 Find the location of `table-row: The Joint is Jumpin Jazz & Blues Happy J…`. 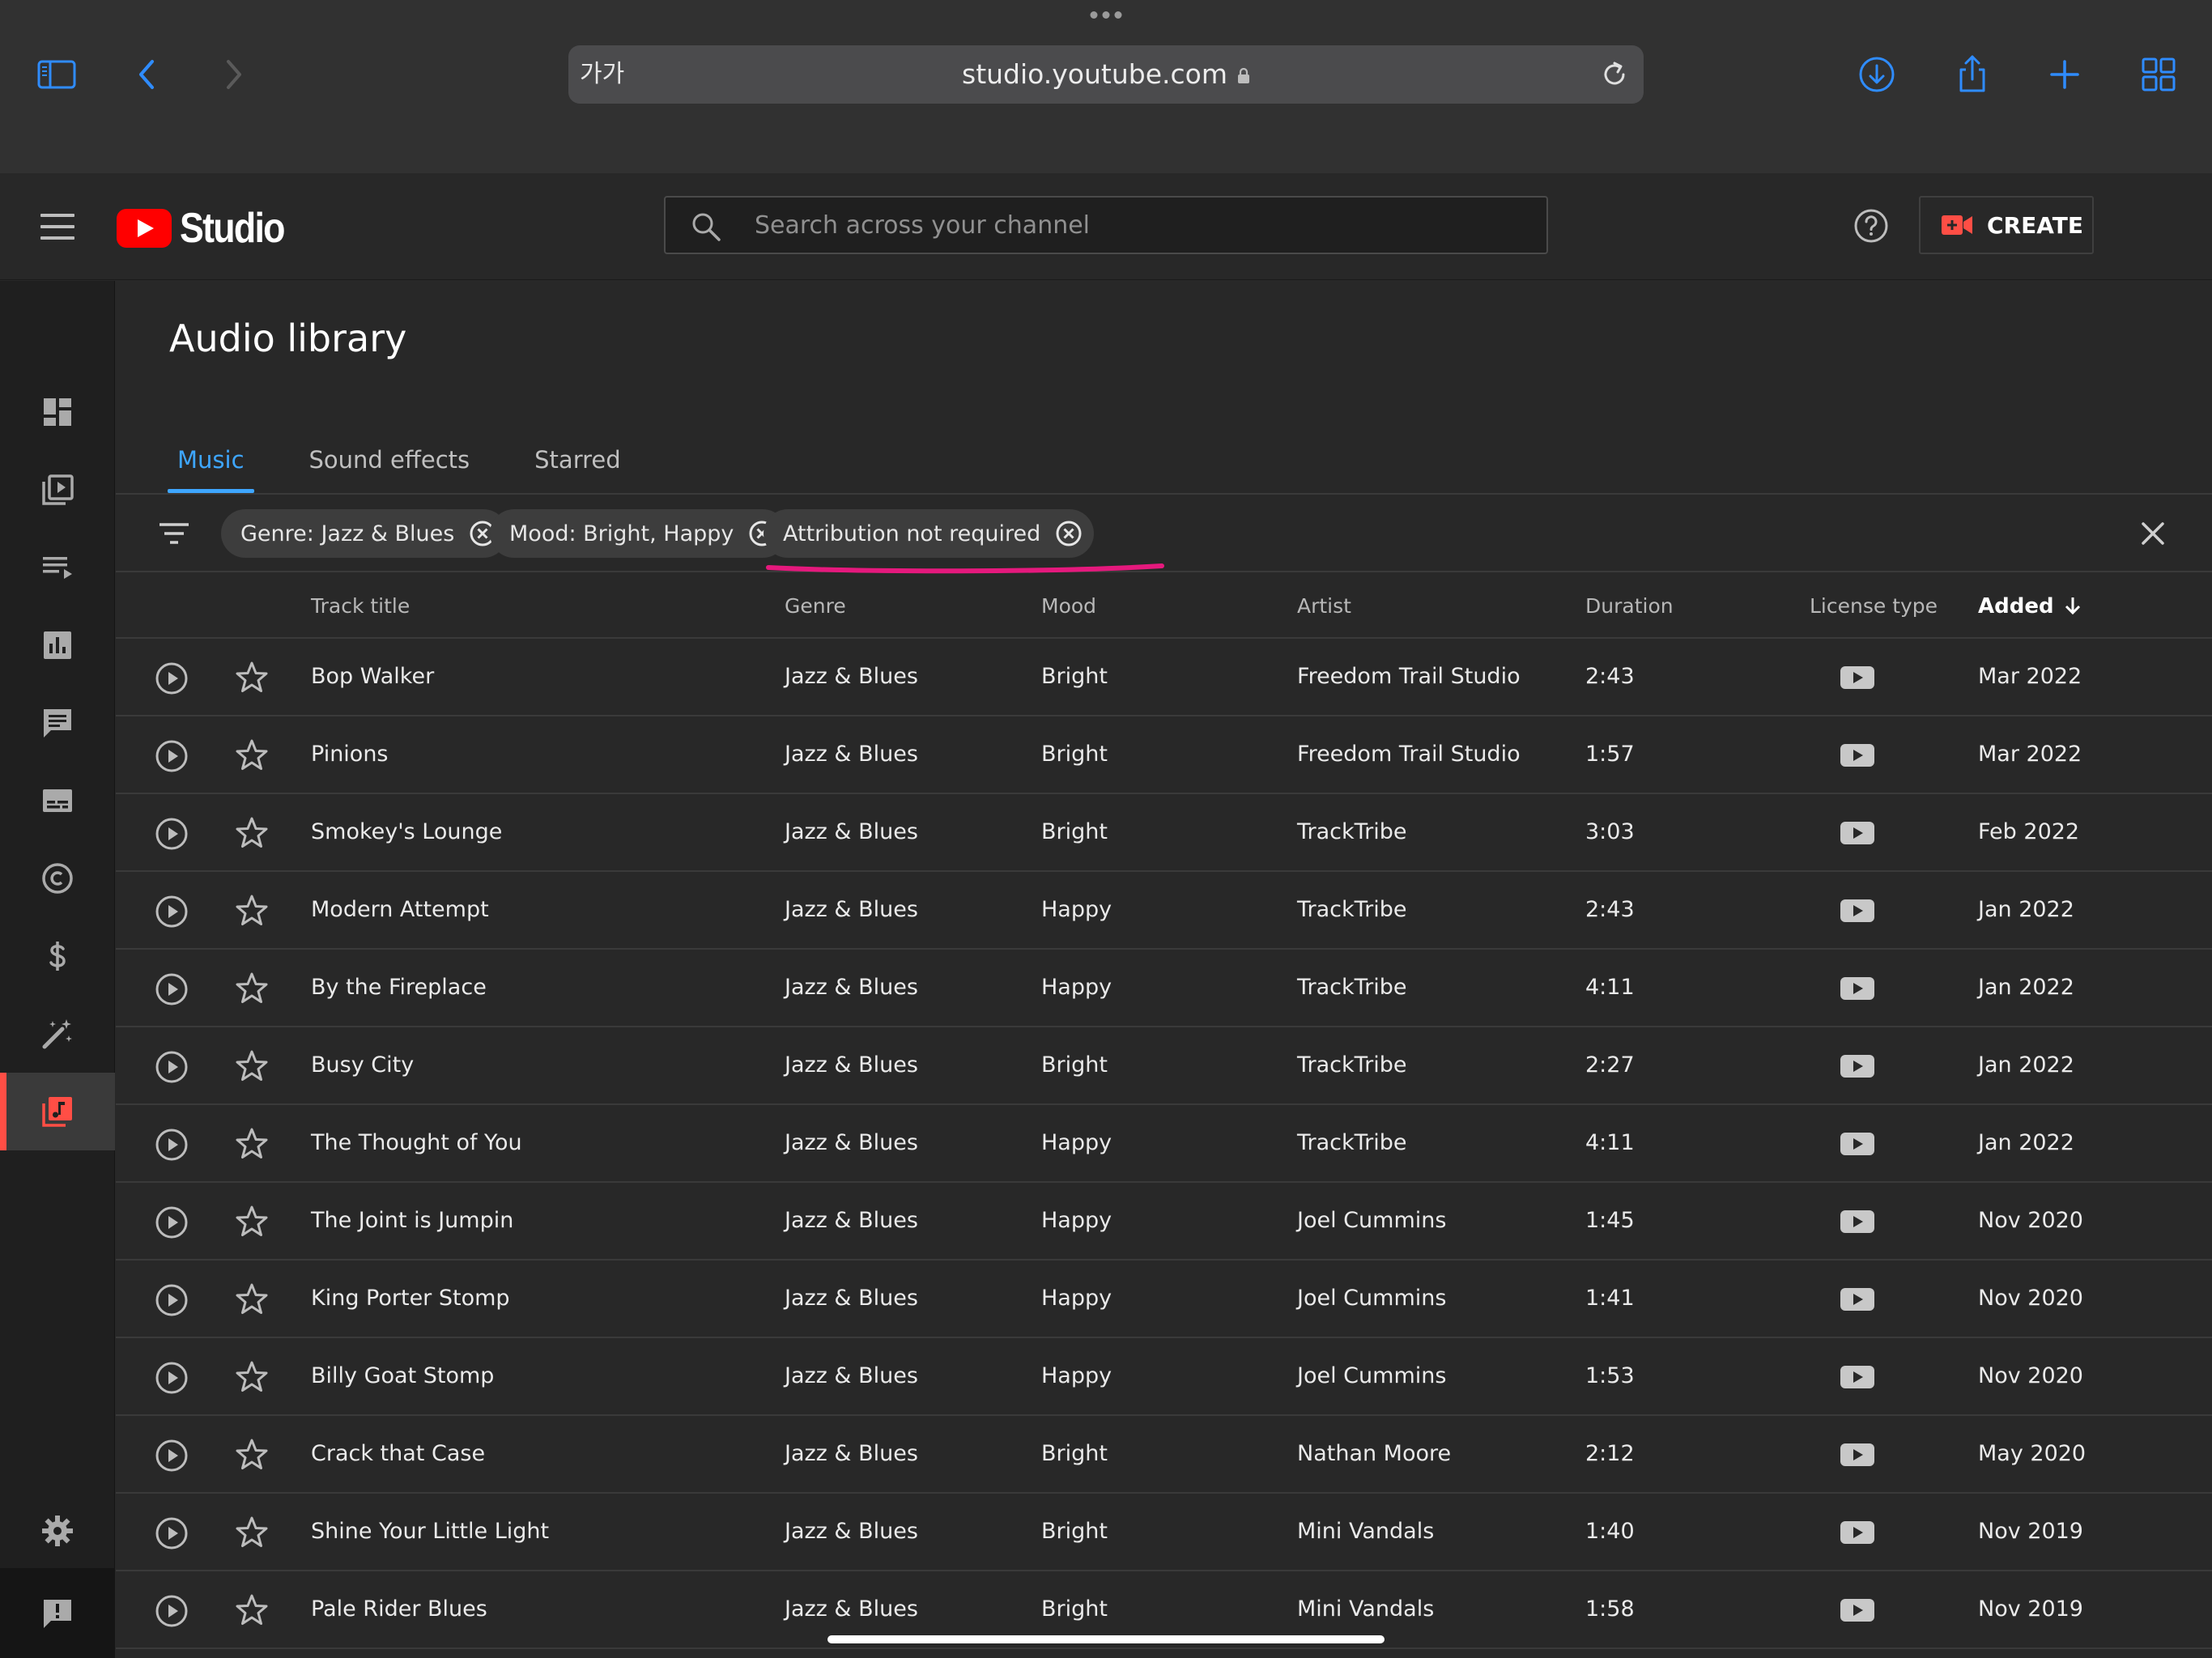

table-row: The Joint is Jumpin Jazz & Blues Happy J… is located at coordinates (1164, 1222).